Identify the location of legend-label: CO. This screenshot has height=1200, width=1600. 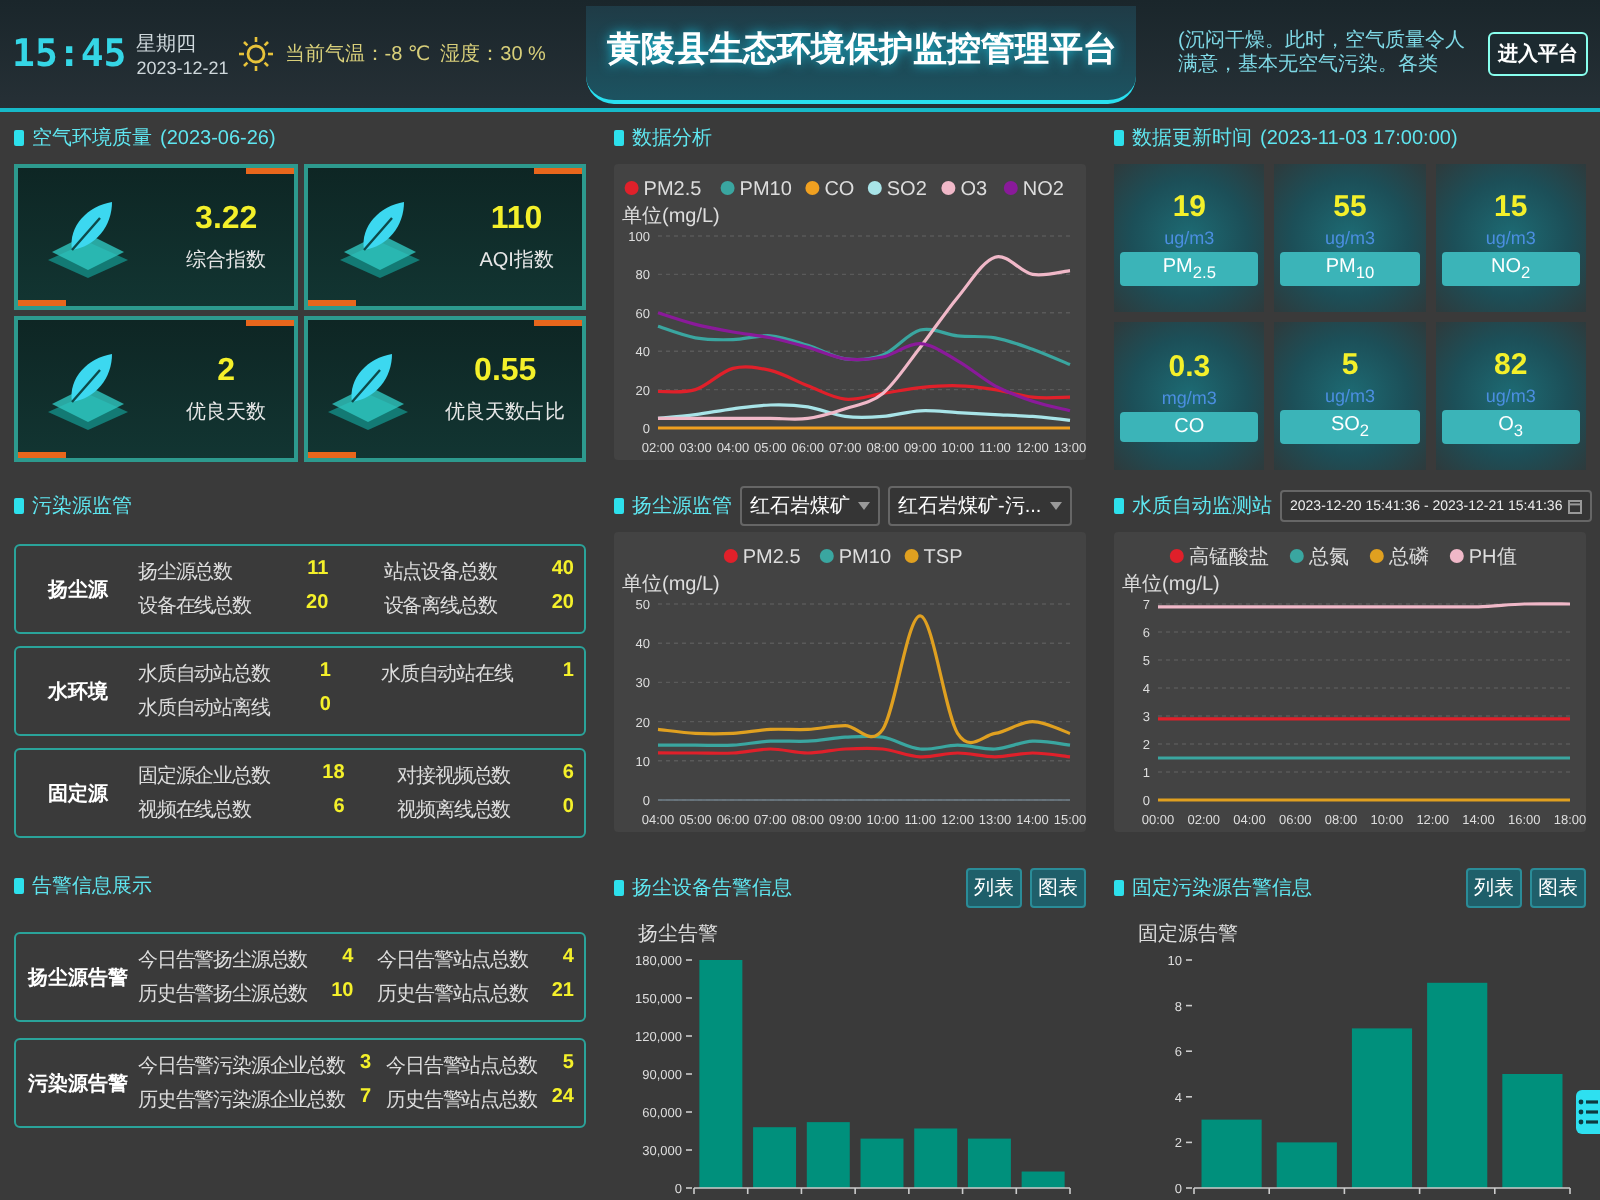
(839, 190).